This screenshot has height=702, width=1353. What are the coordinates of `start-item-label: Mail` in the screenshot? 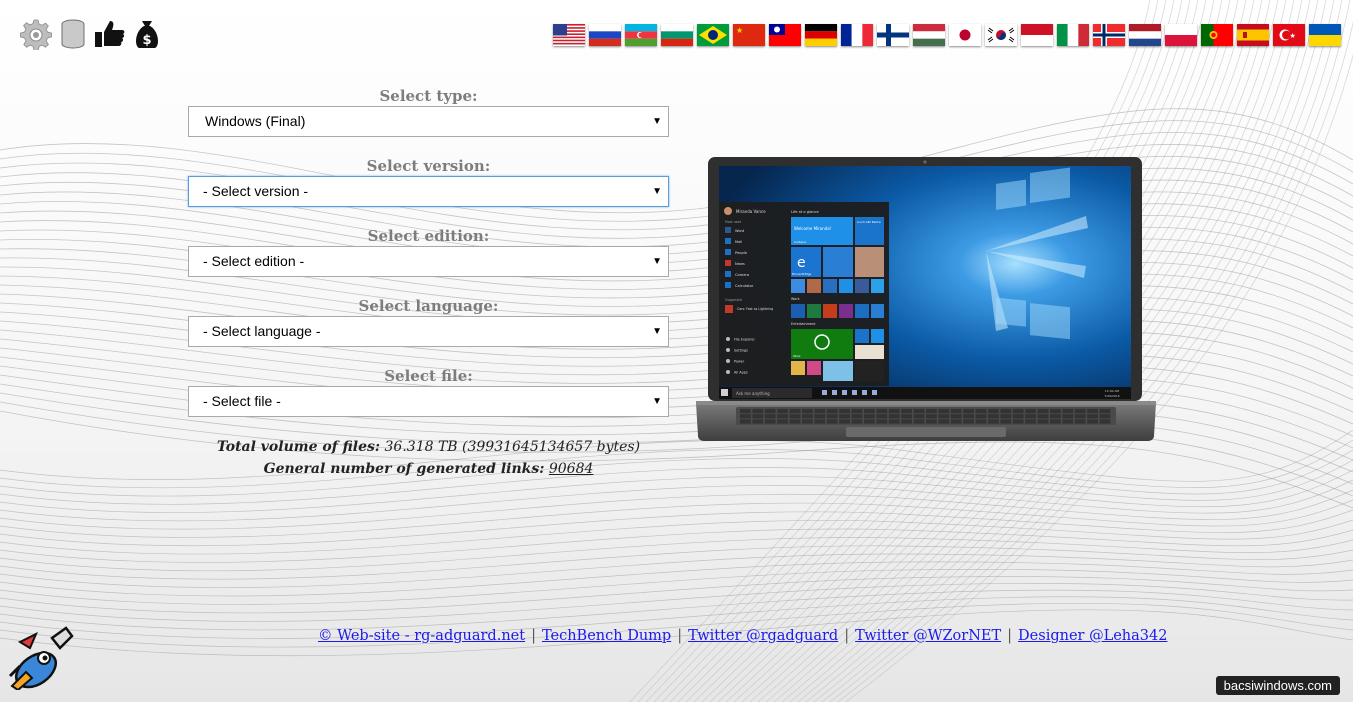 It's located at (738, 242).